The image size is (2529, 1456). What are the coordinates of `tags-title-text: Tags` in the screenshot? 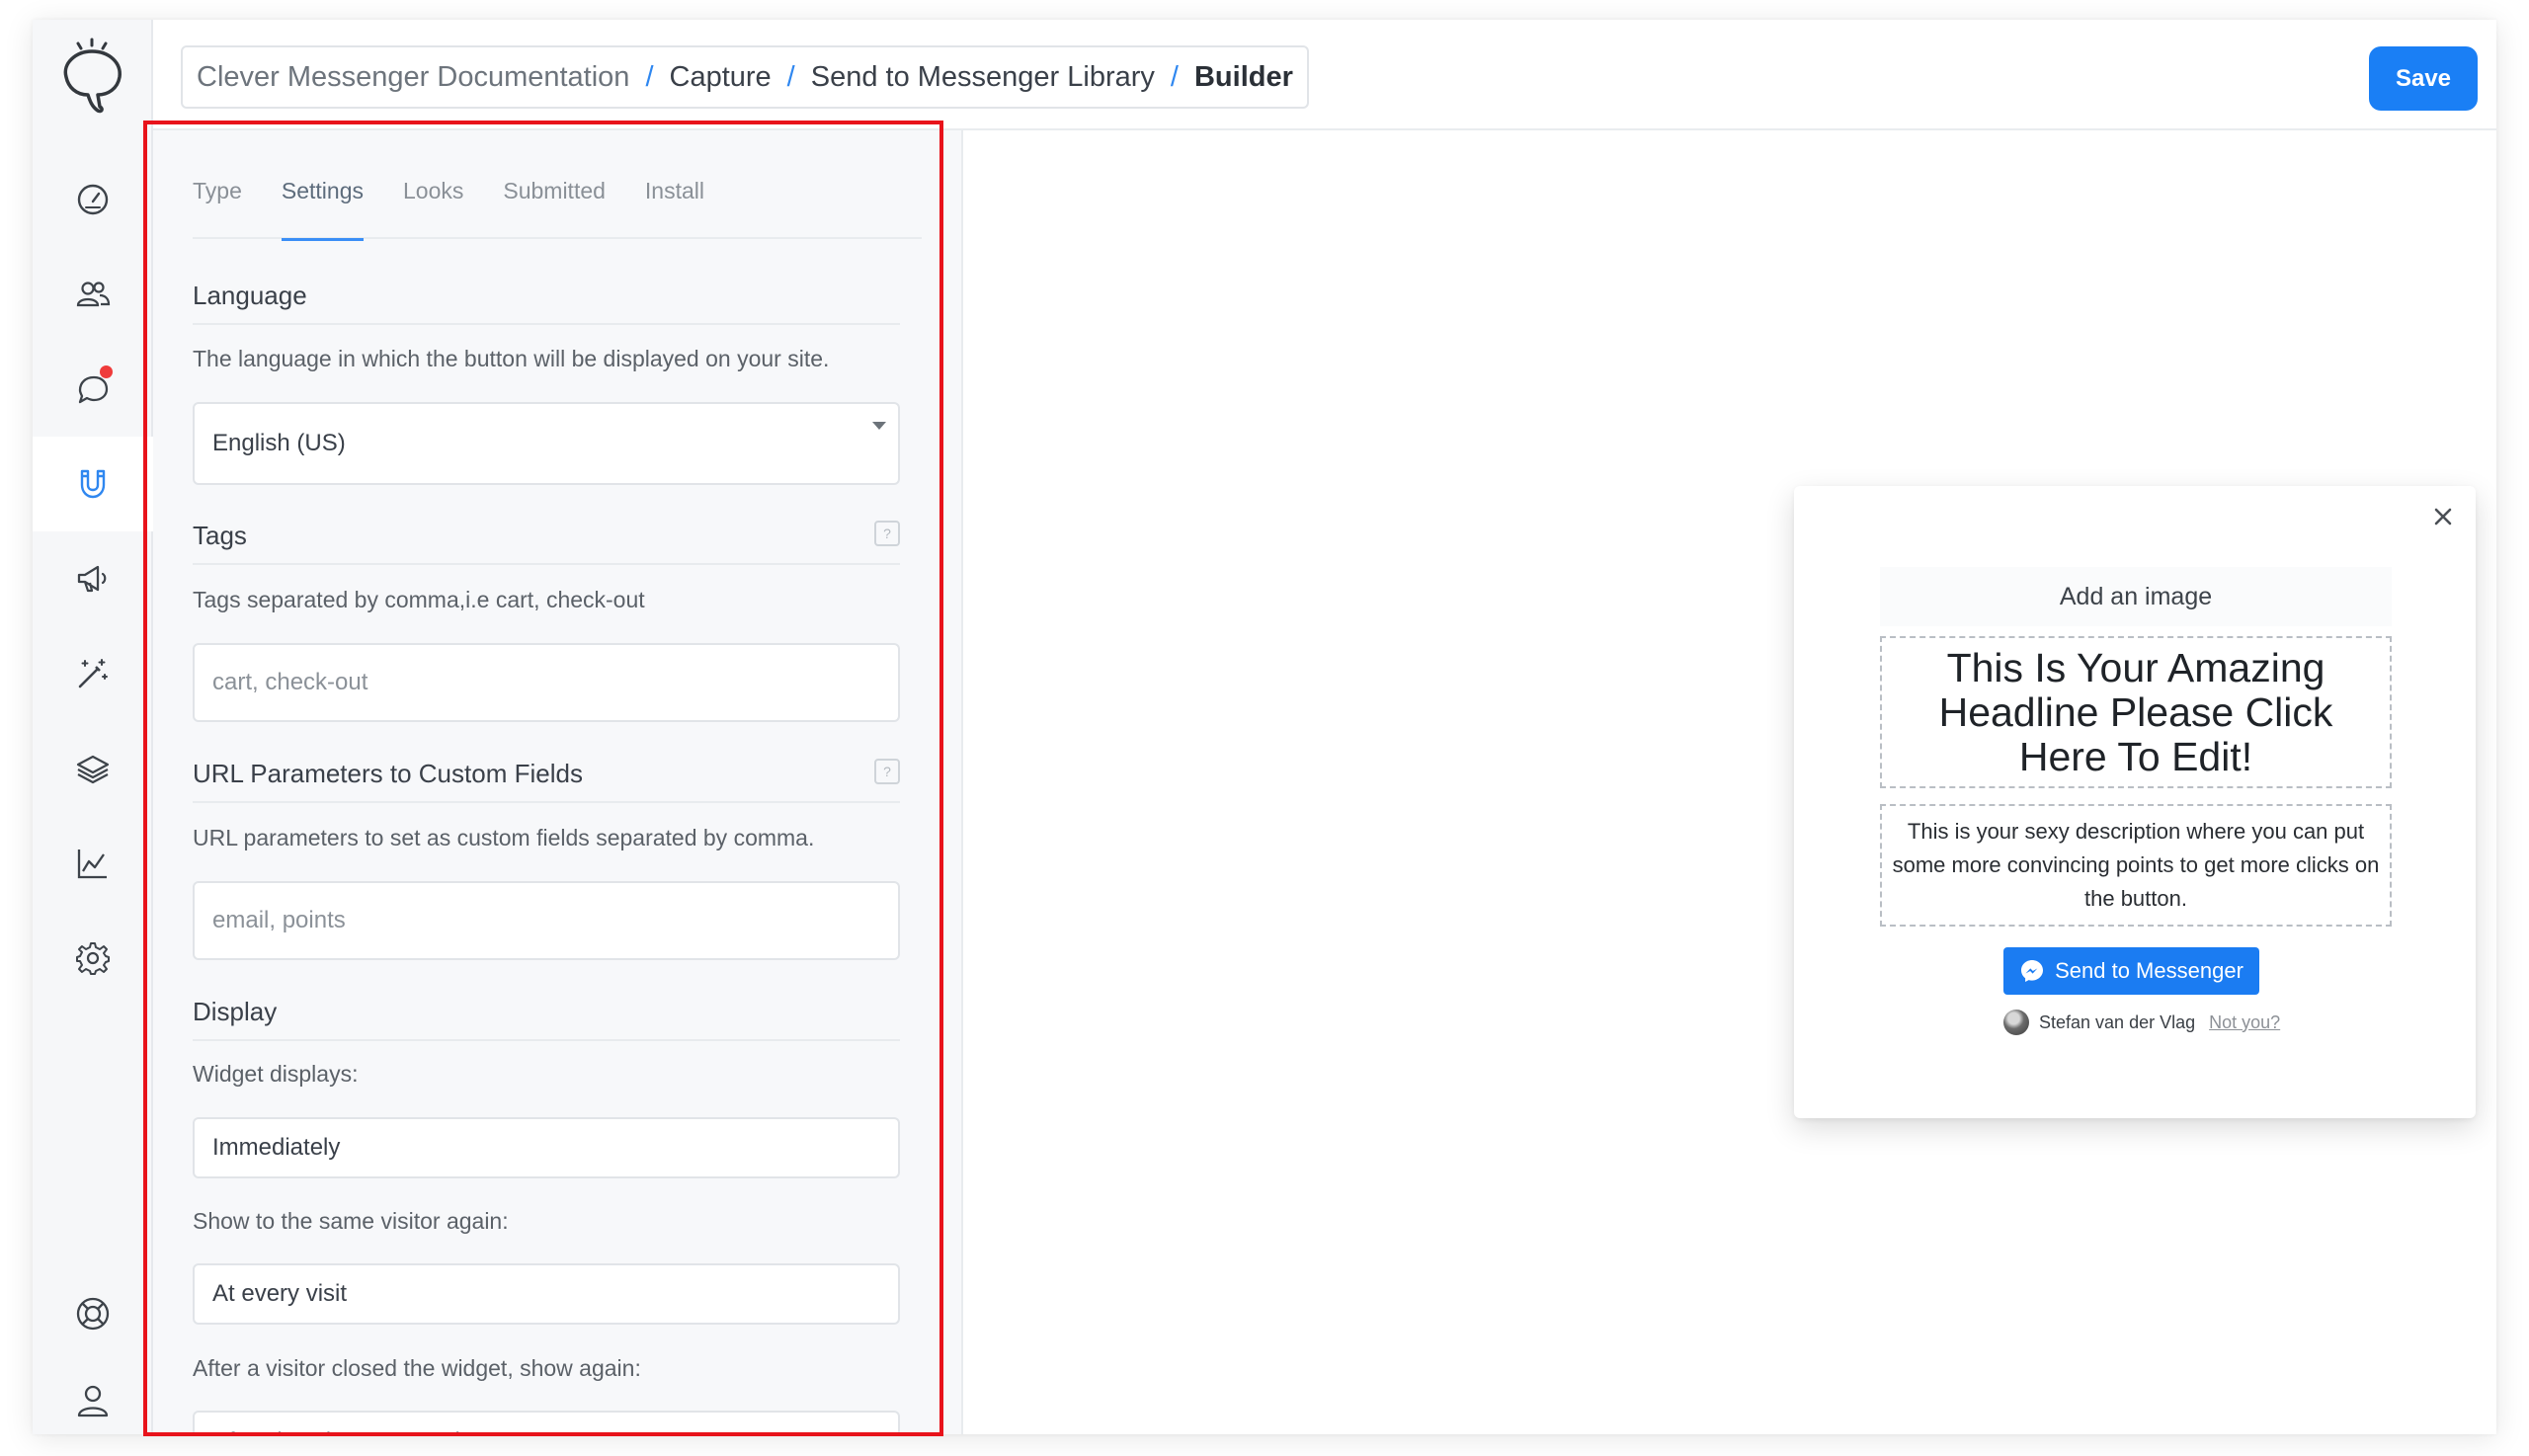 It's located at (220, 535).